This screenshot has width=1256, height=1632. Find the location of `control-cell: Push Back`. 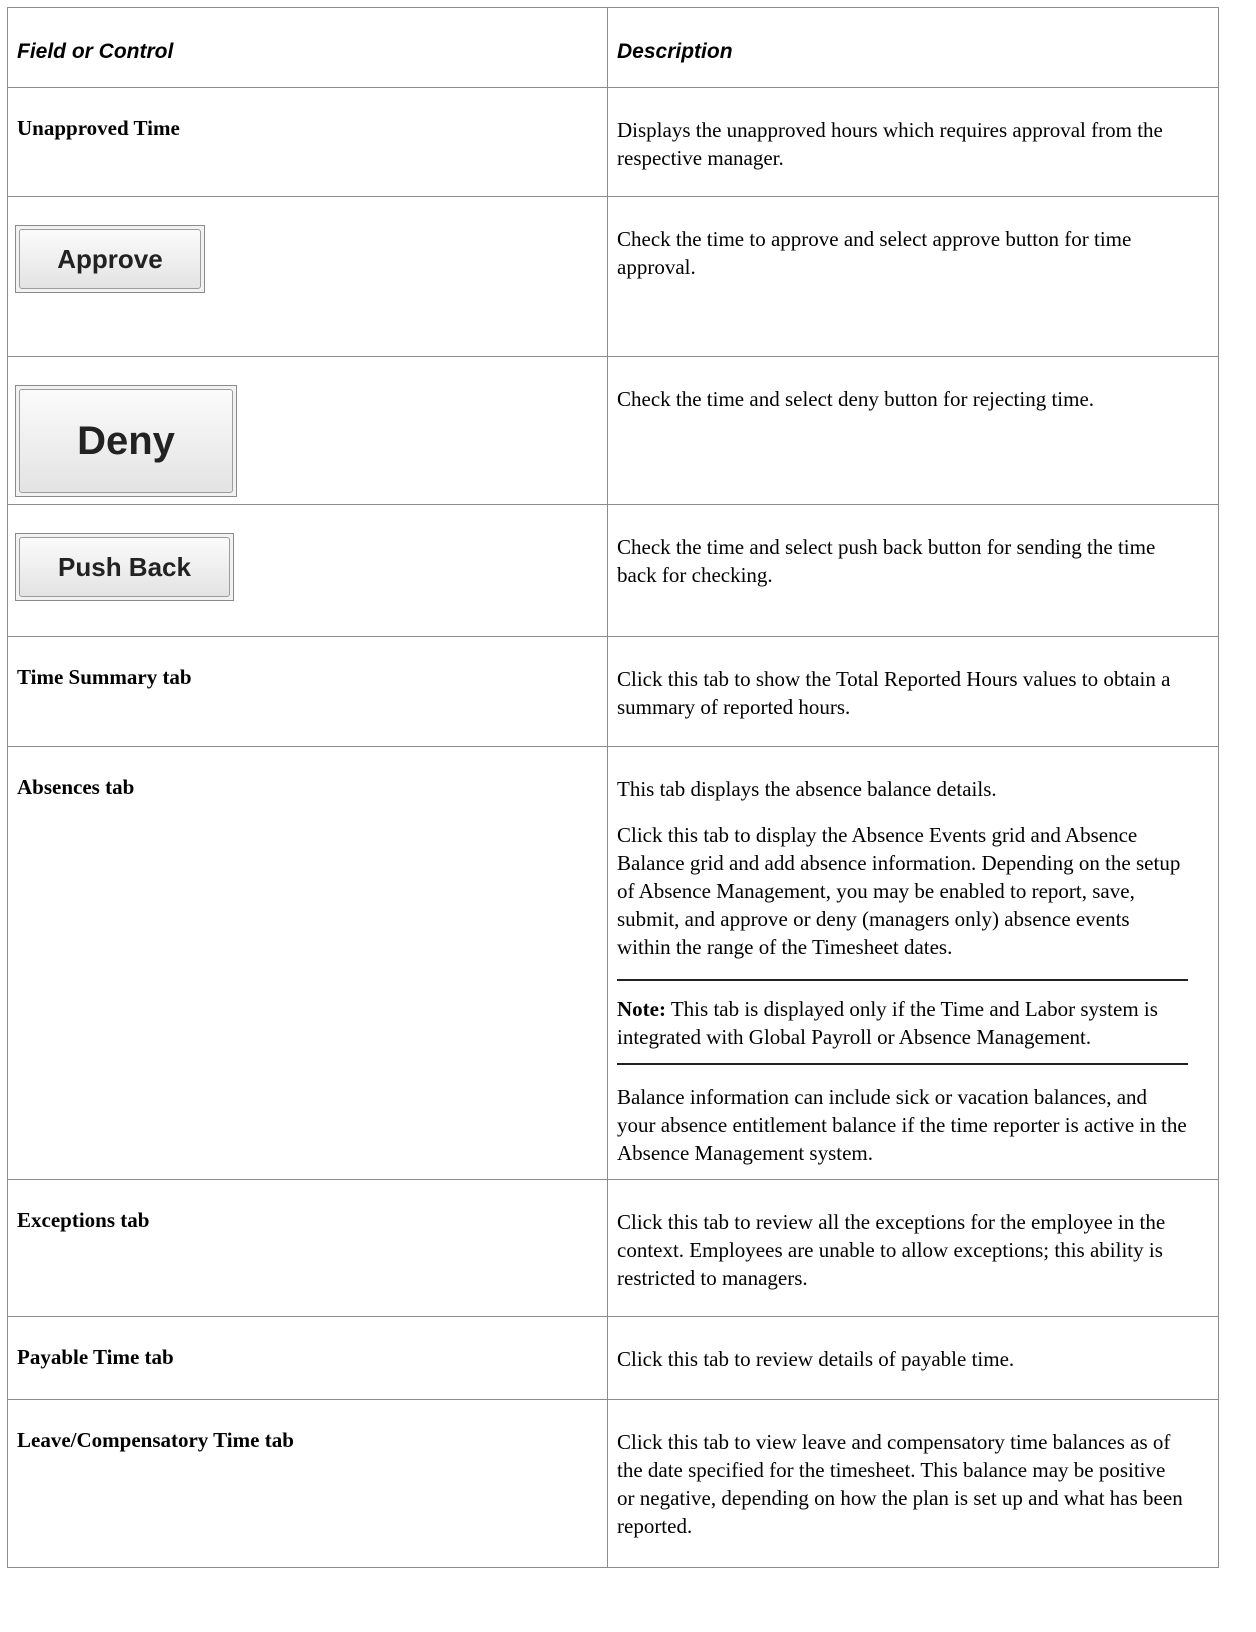

control-cell: Push Back is located at coordinates (307, 570).